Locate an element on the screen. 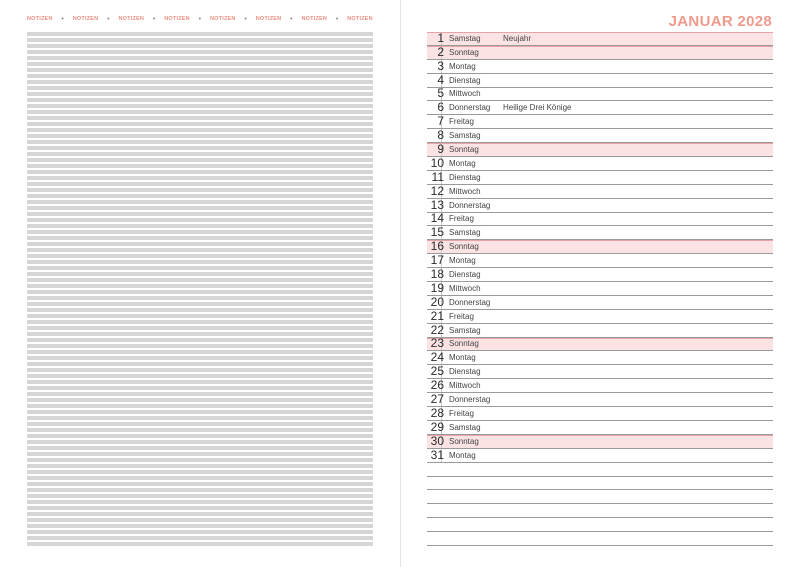 This screenshot has width=800, height=567. day-number: 21 is located at coordinates (437, 315).